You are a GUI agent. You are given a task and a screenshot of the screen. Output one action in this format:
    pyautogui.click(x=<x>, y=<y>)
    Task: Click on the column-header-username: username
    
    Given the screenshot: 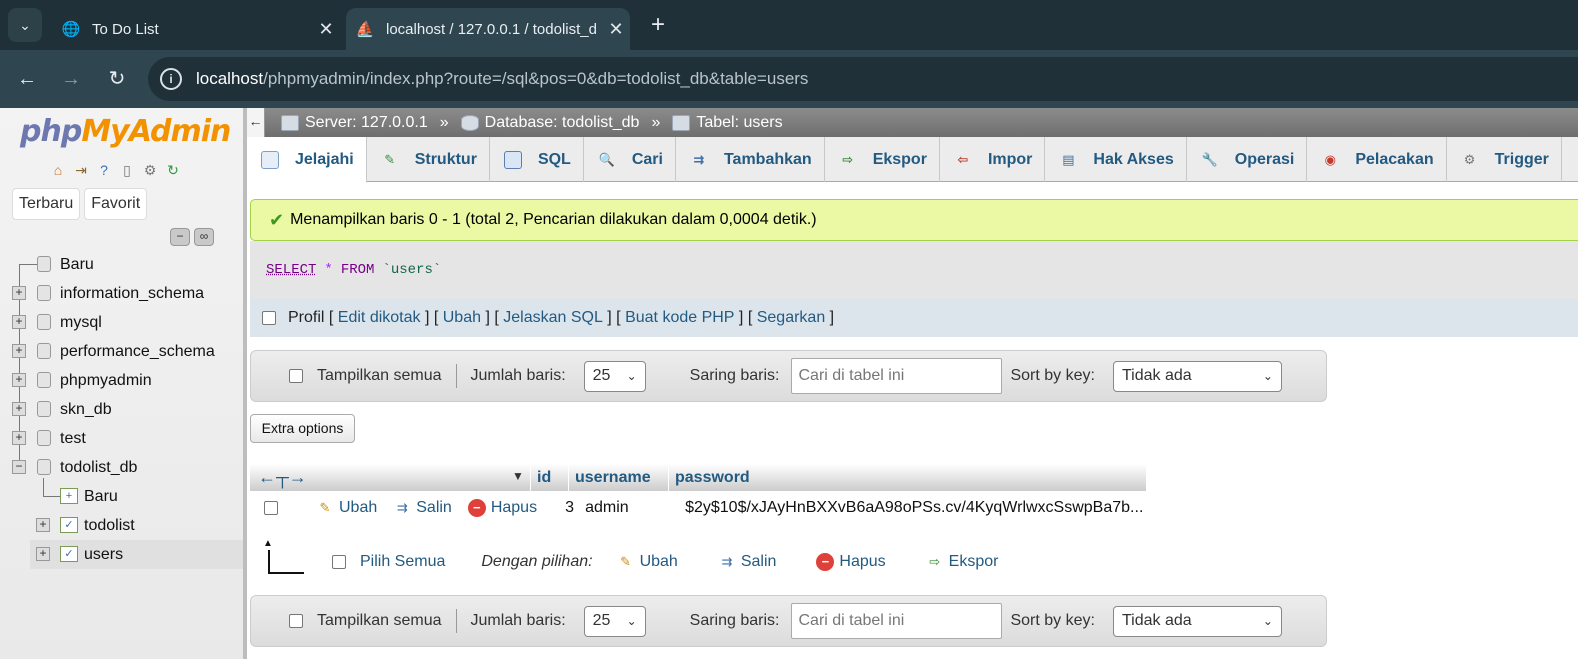 What is the action you would take?
    pyautogui.click(x=618, y=477)
    